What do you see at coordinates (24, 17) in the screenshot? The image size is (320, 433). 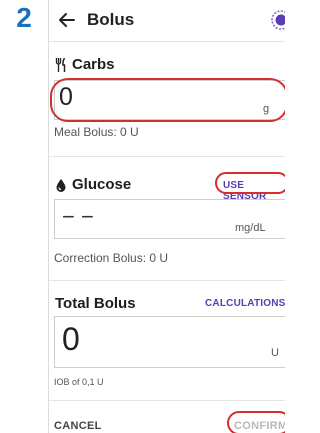 I see `step-number: 2` at bounding box center [24, 17].